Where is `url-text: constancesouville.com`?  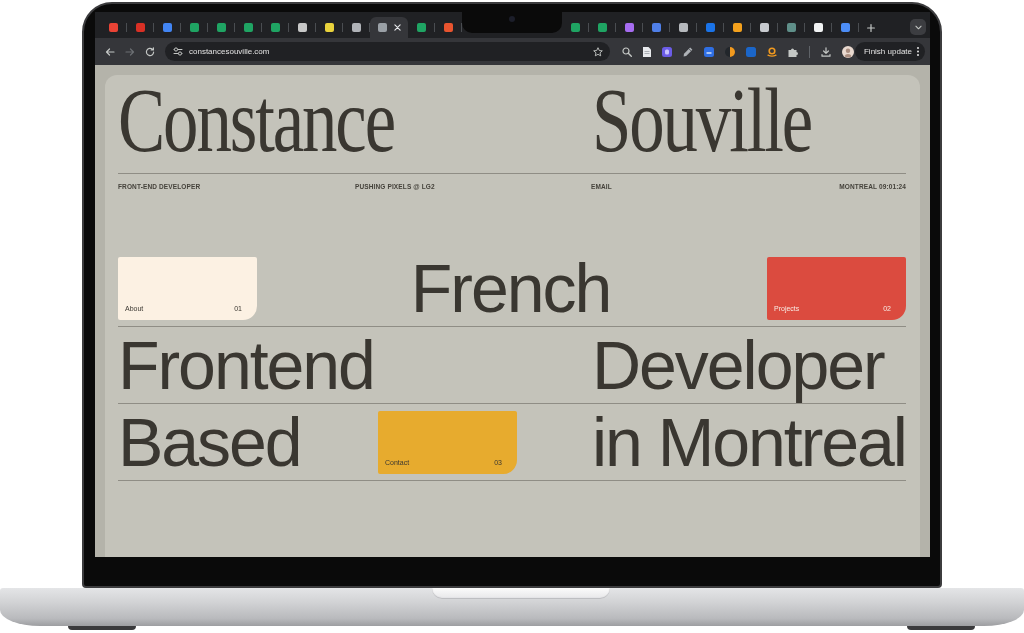 url-text: constancesouville.com is located at coordinates (229, 51).